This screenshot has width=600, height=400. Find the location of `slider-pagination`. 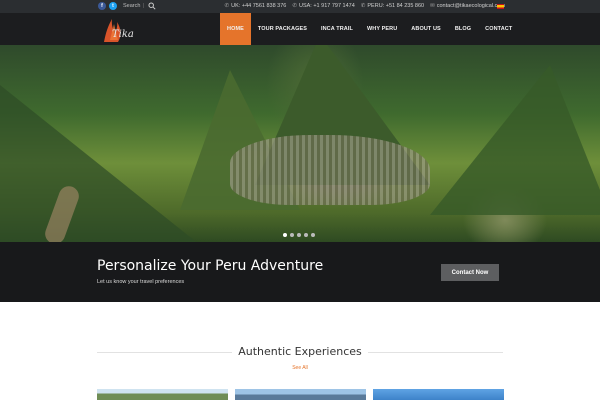

slider-pagination is located at coordinates (299, 235).